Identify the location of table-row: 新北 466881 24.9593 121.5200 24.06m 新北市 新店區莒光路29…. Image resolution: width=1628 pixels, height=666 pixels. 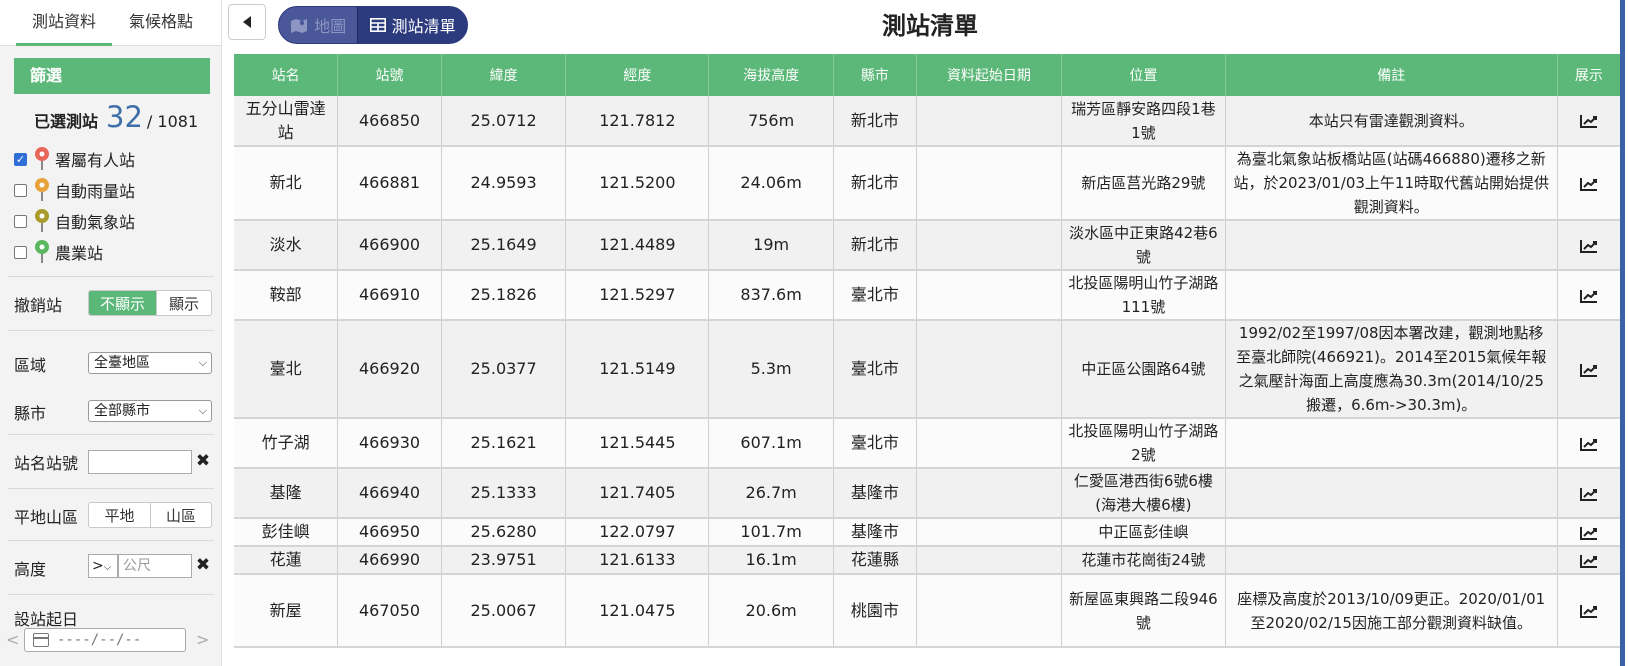
(927, 183).